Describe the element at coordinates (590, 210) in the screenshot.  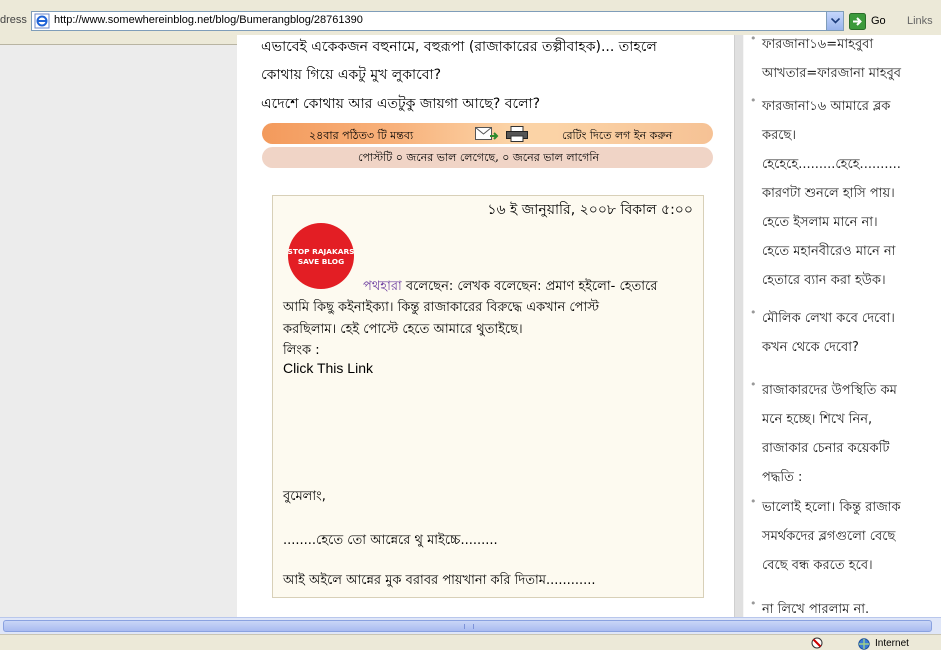
I see `comment-date: ১৬ ই জানুয়ারি, ২০০৮ বিকাল ৫:০০` at that location.